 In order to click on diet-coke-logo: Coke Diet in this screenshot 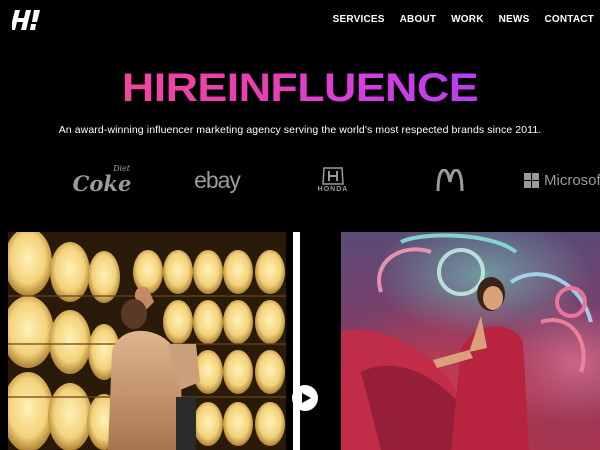, I will do `click(102, 180)`.